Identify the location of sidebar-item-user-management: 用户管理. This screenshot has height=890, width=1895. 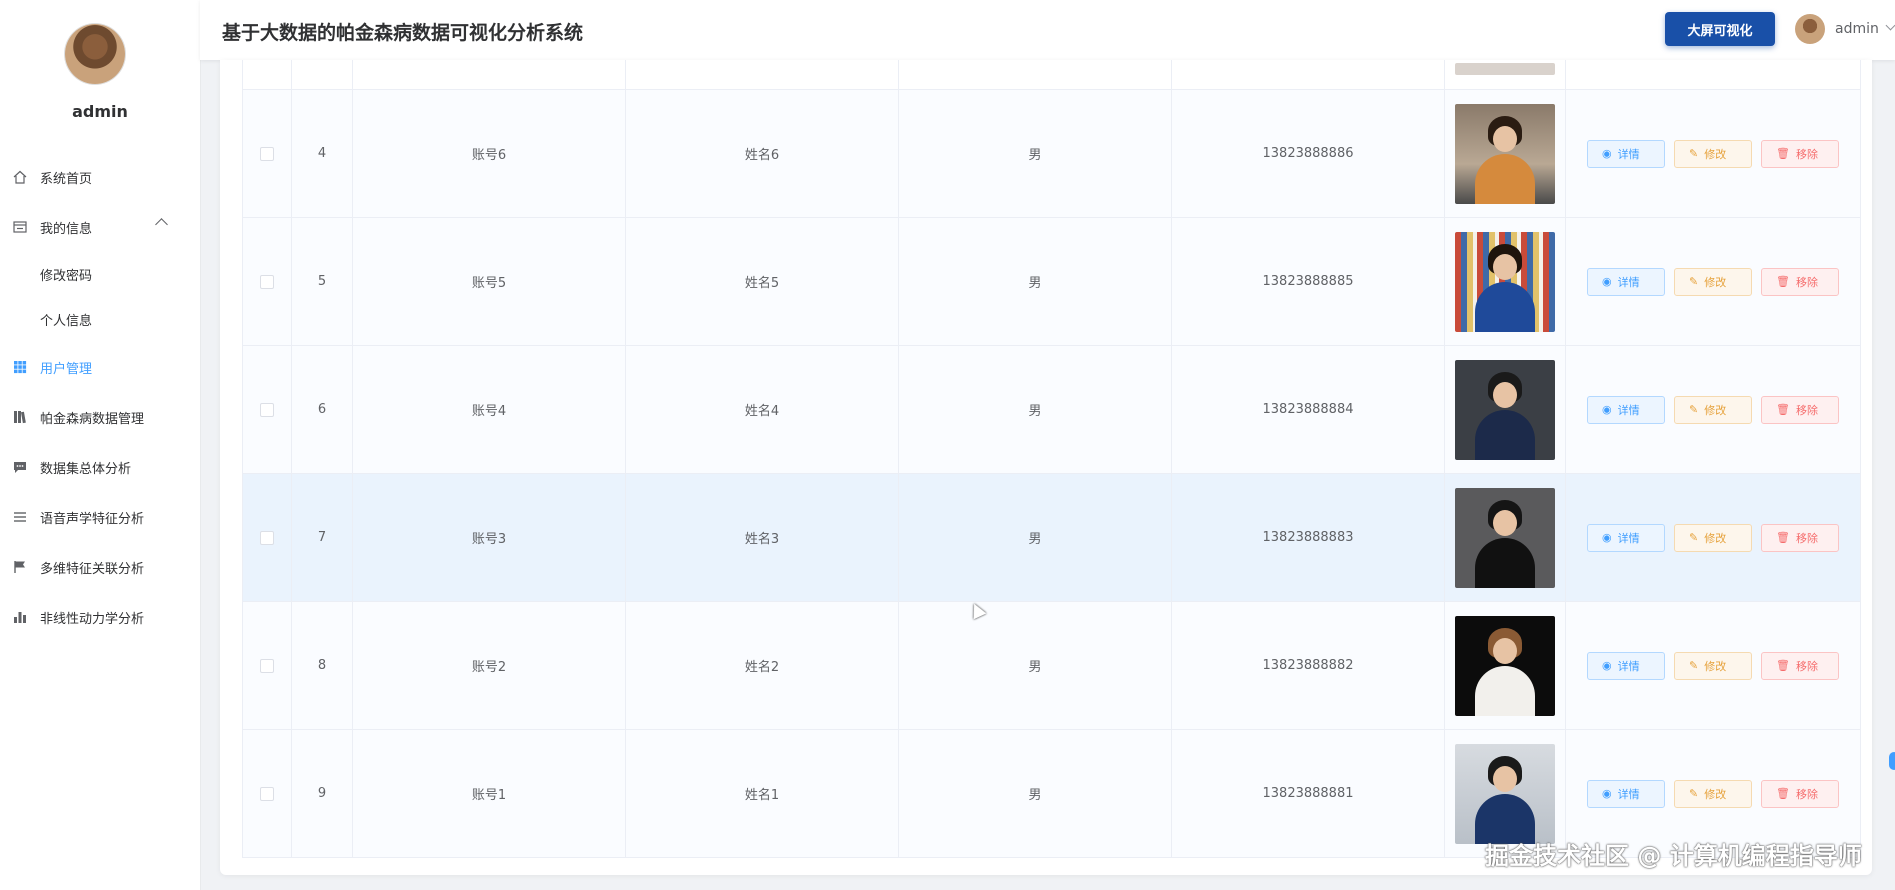
(100, 367).